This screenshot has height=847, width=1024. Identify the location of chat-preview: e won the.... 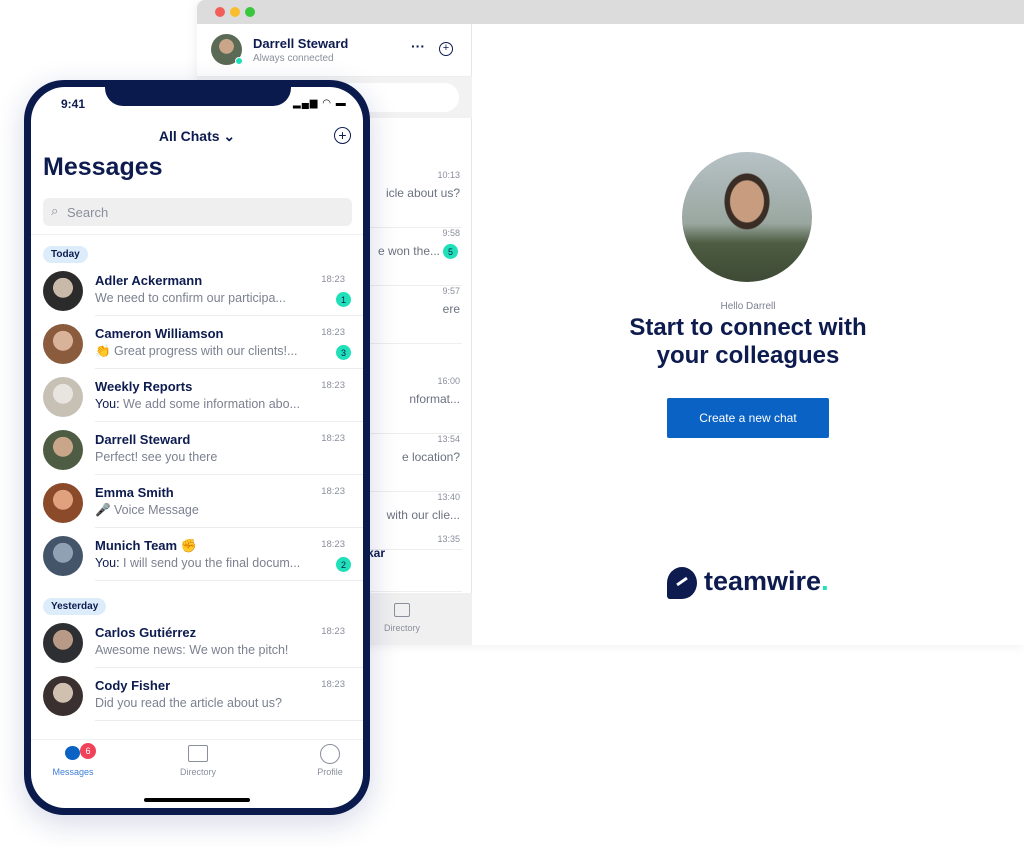
(408, 251).